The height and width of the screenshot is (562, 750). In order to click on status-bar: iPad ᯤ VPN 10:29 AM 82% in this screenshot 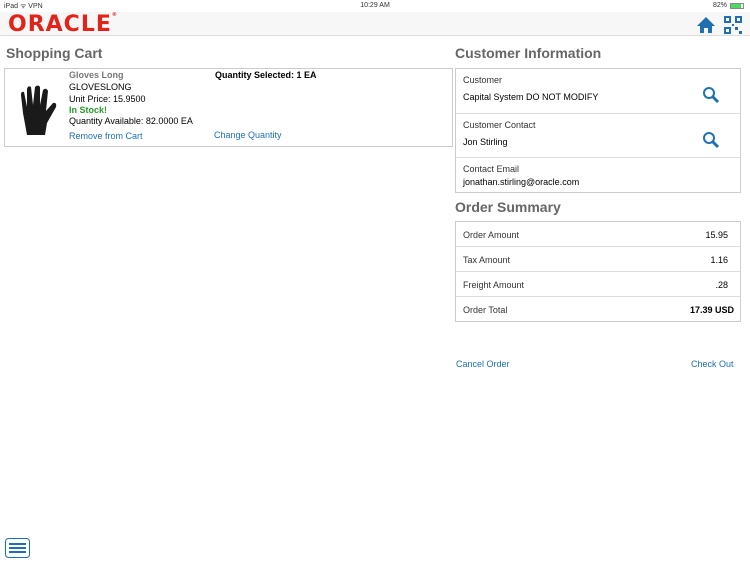, I will do `click(375, 6)`.